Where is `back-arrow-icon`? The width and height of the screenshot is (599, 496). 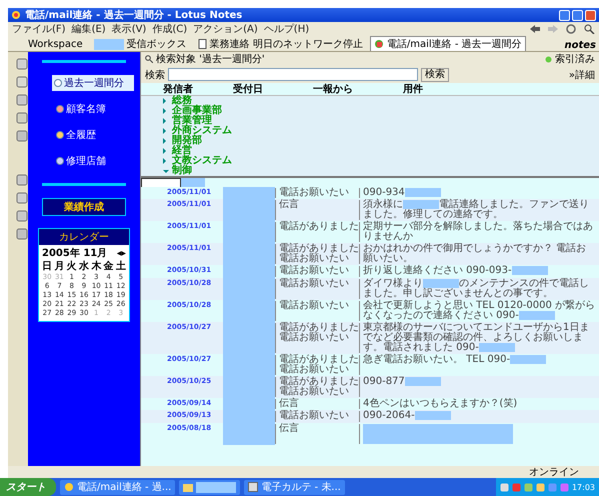
back-arrow-icon is located at coordinates (535, 29).